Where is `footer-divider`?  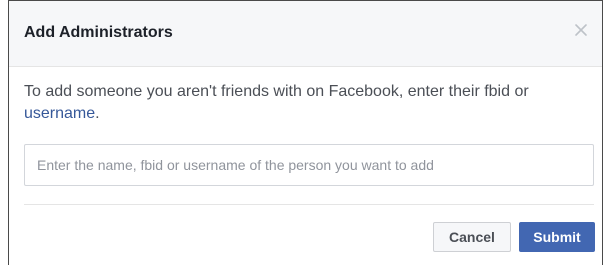 footer-divider is located at coordinates (309, 204).